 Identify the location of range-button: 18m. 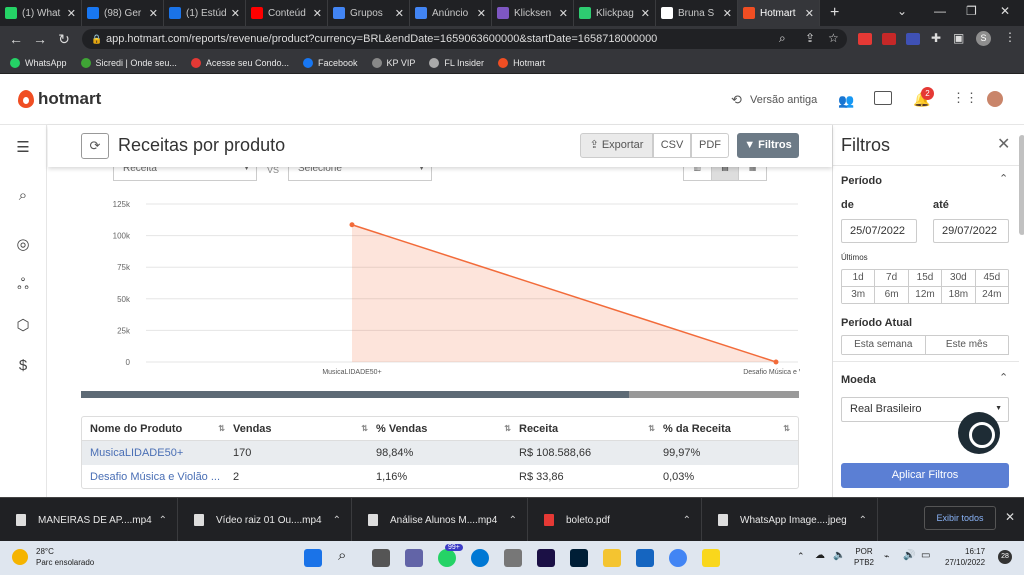
(959, 295).